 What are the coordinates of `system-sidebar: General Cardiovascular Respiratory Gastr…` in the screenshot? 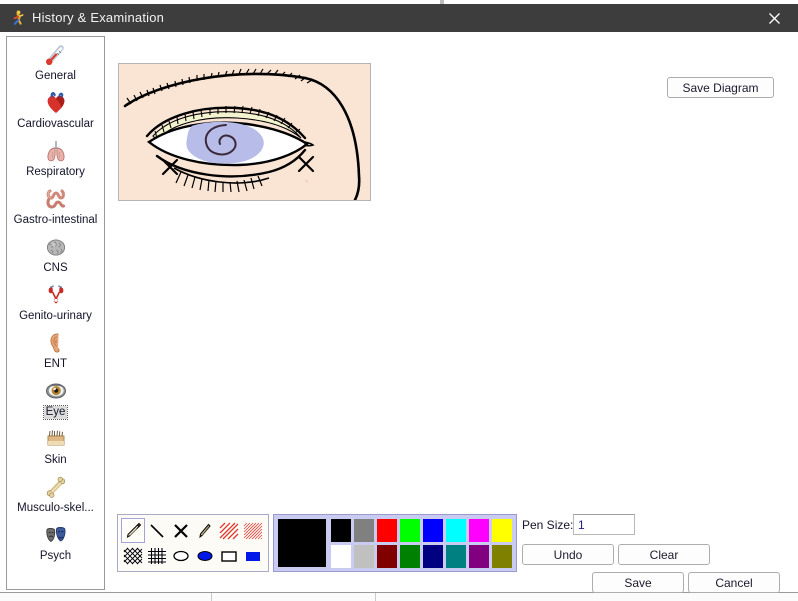 It's located at (55, 313).